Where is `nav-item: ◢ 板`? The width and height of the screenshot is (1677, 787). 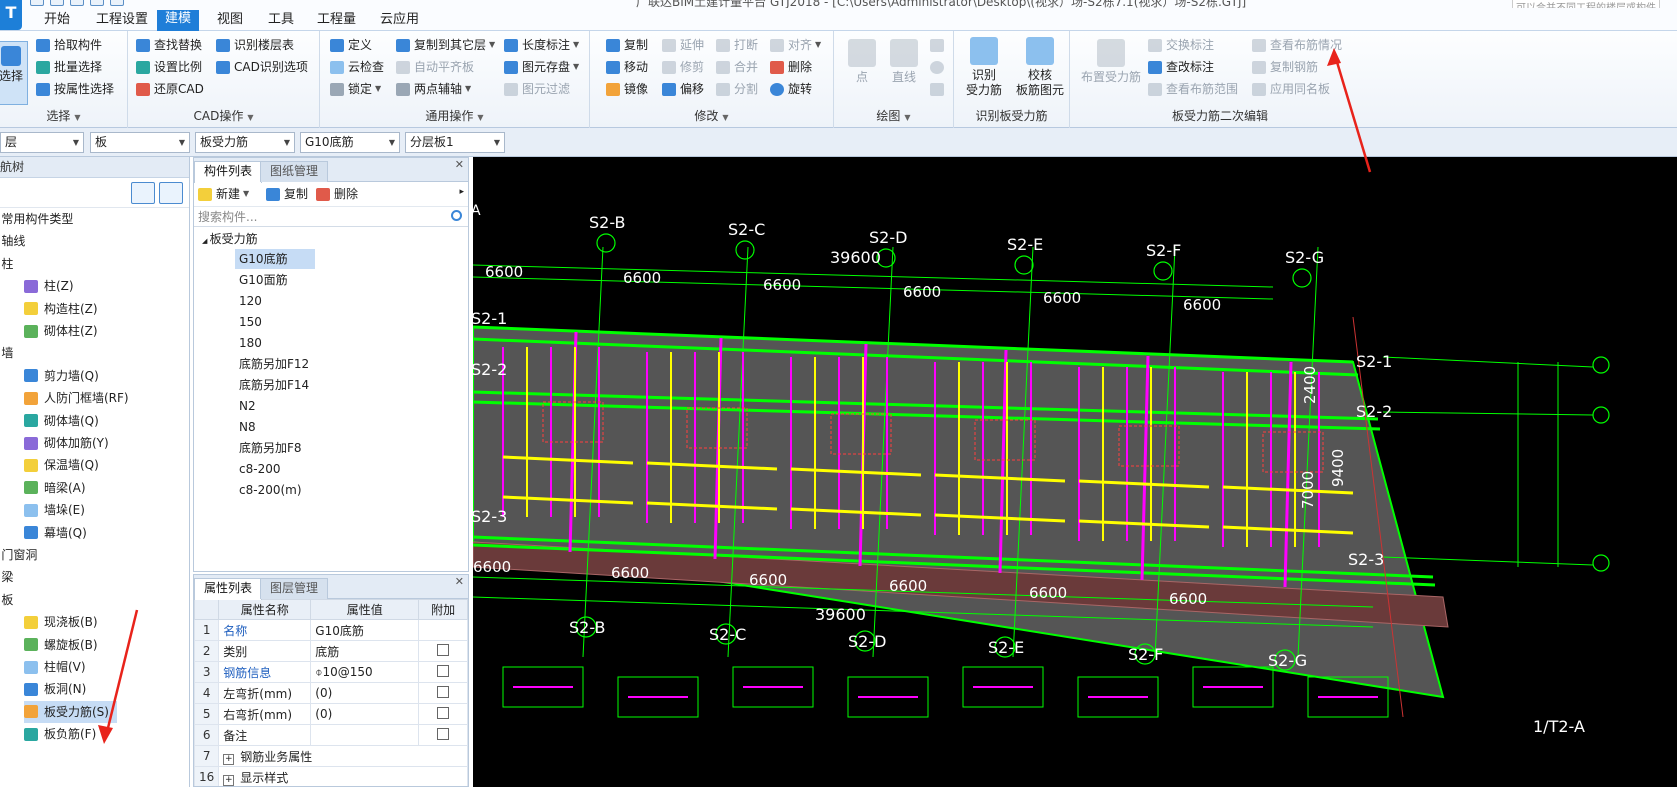
nav-item: ◢ 板 is located at coordinates (6, 600).